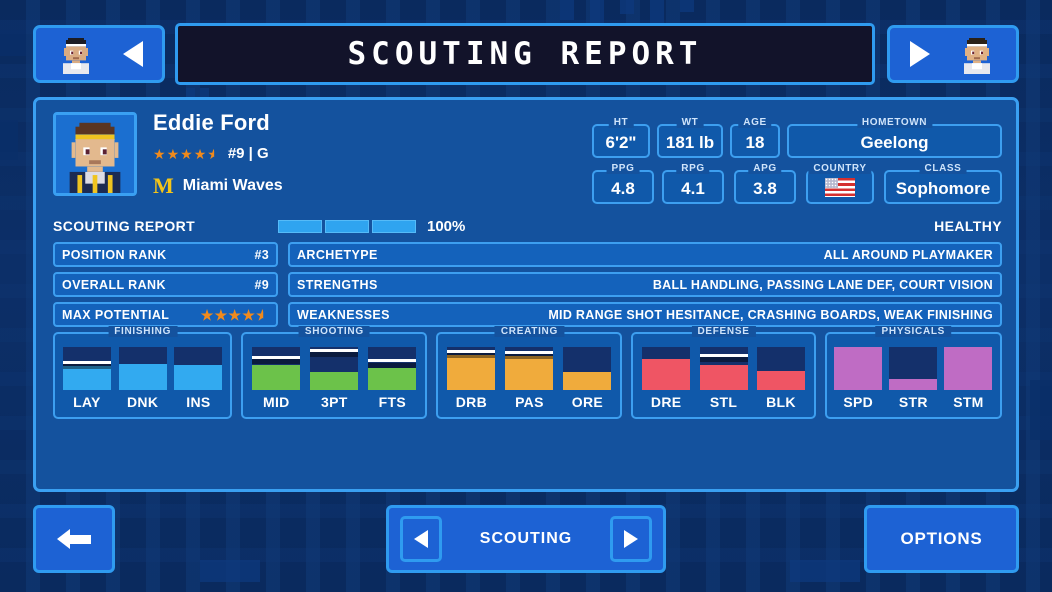 Image resolution: width=1052 pixels, height=592 pixels. Describe the element at coordinates (781, 402) in the screenshot. I see `attribute-label: BLK` at that location.